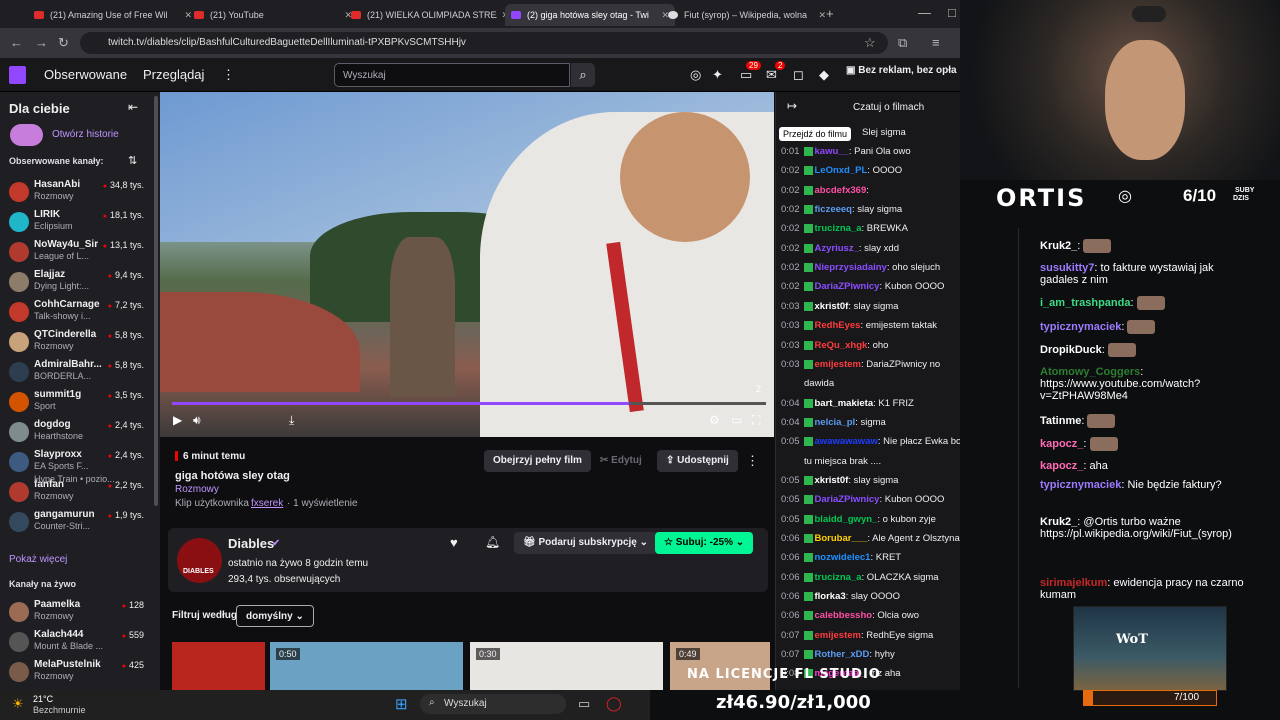 The image size is (1280, 720). What do you see at coordinates (837, 248) in the screenshot?
I see `chat-username: Azyriusz_` at bounding box center [837, 248].